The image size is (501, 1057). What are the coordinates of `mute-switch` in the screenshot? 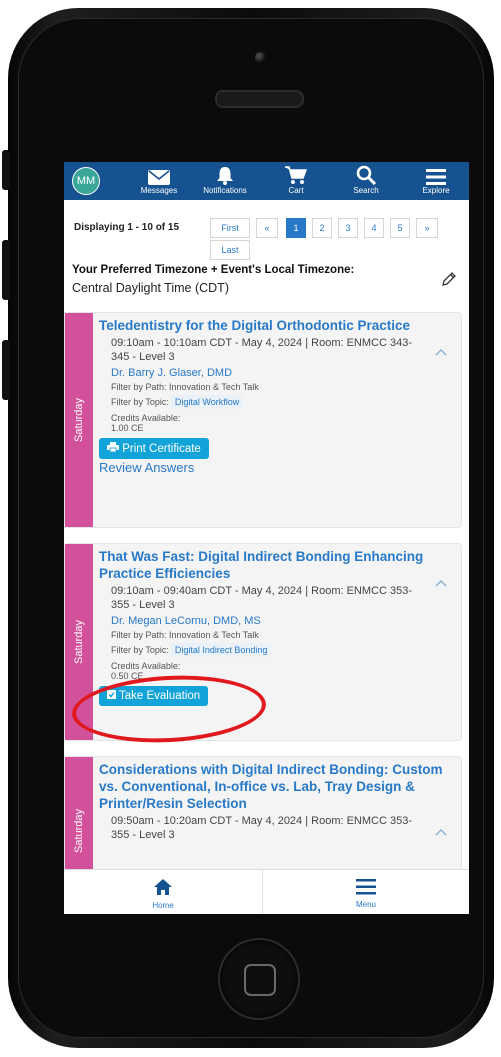 It's located at (6, 170).